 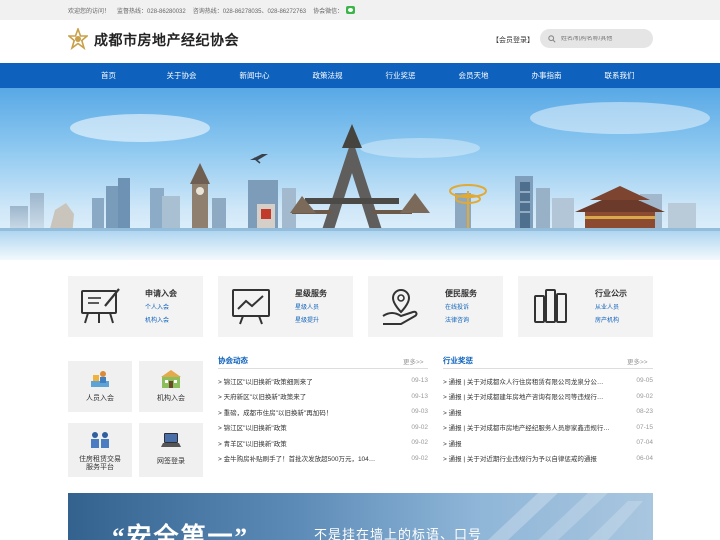 What do you see at coordinates (157, 306) in the screenshot?
I see `feature-link-personal-join: 个人入会` at bounding box center [157, 306].